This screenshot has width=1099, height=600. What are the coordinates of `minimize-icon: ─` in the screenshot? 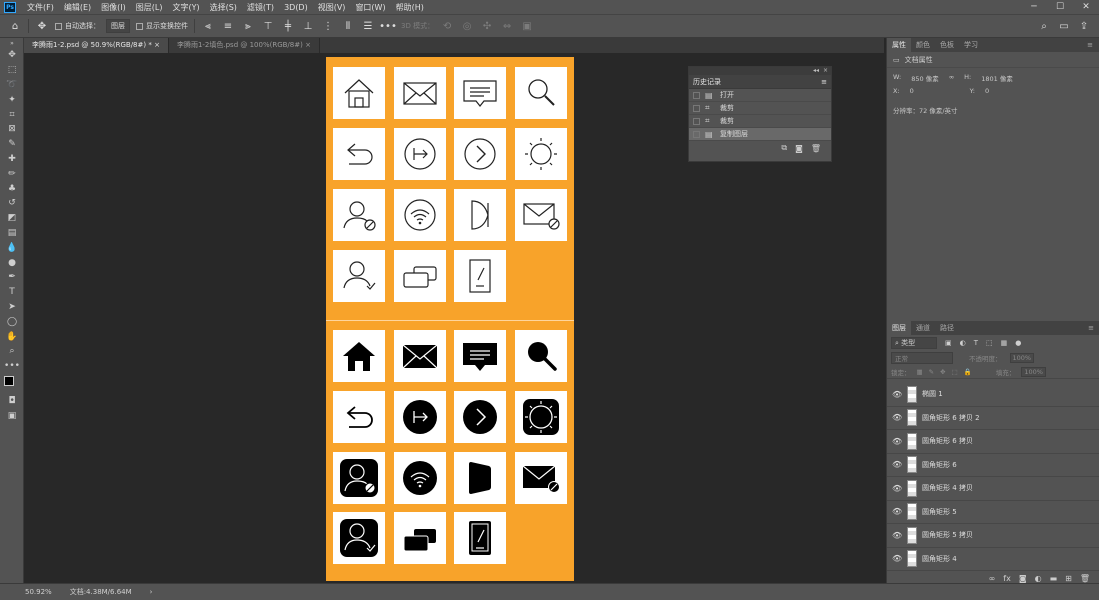 It's located at (1034, 7).